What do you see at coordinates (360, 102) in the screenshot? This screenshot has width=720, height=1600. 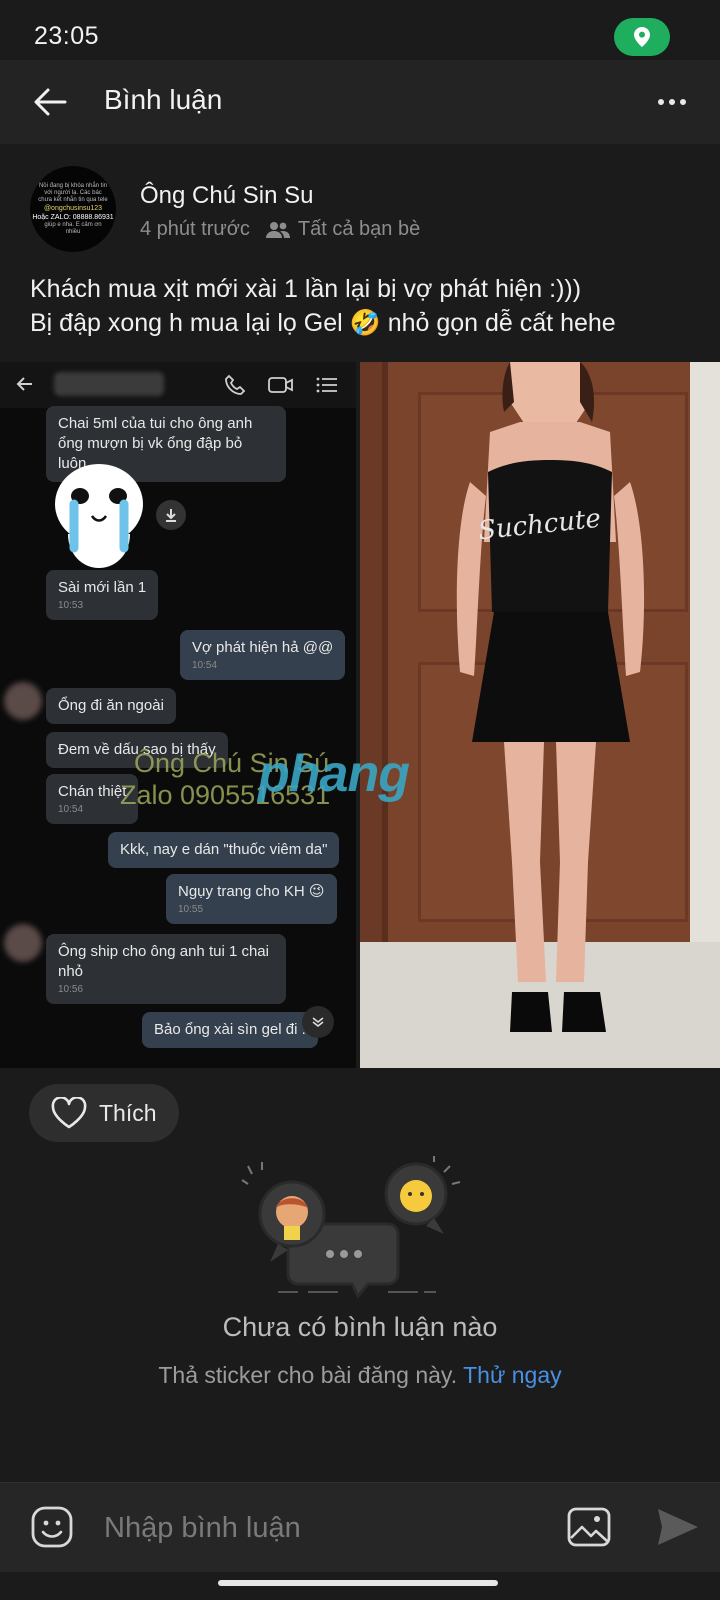 I see `app-header: Bình luận` at bounding box center [360, 102].